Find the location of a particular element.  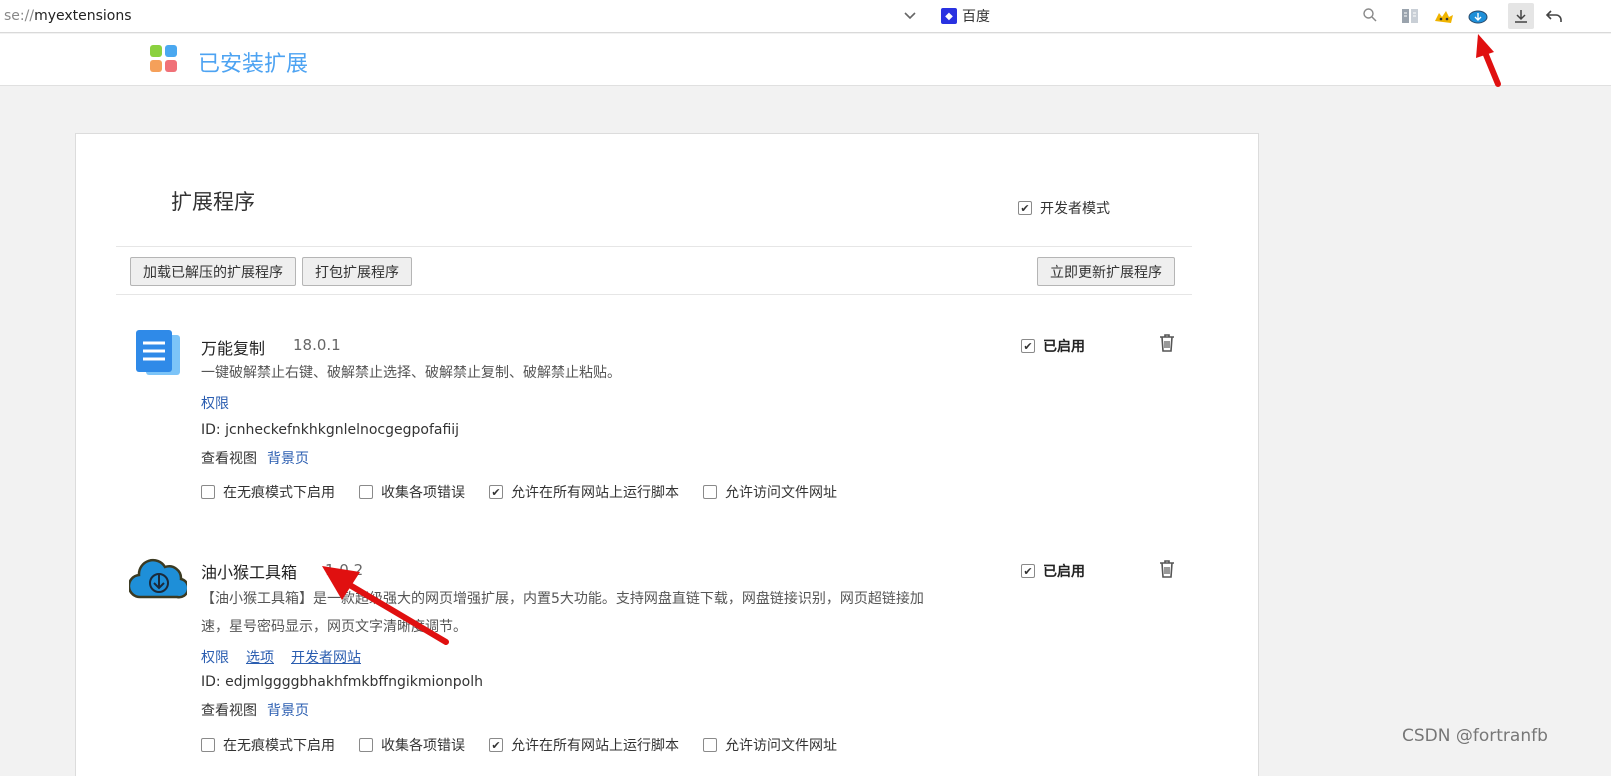

developer-mode-toggle: ✔ 开发者模式 is located at coordinates (1064, 208).